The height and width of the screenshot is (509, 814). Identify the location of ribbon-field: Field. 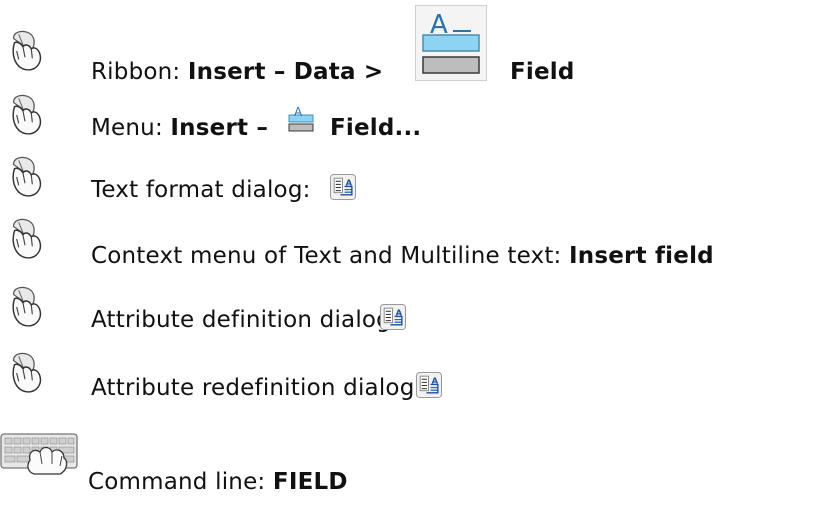
(542, 72).